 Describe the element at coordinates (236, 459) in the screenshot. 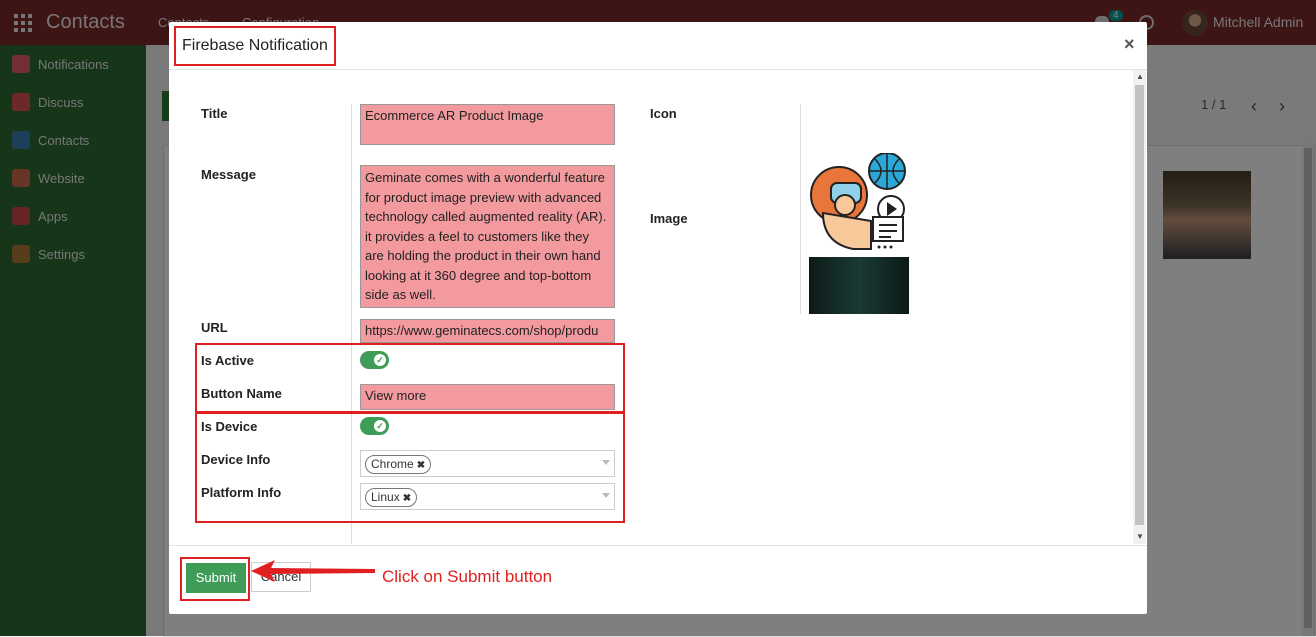

I see `device-info-label: Device Info` at that location.